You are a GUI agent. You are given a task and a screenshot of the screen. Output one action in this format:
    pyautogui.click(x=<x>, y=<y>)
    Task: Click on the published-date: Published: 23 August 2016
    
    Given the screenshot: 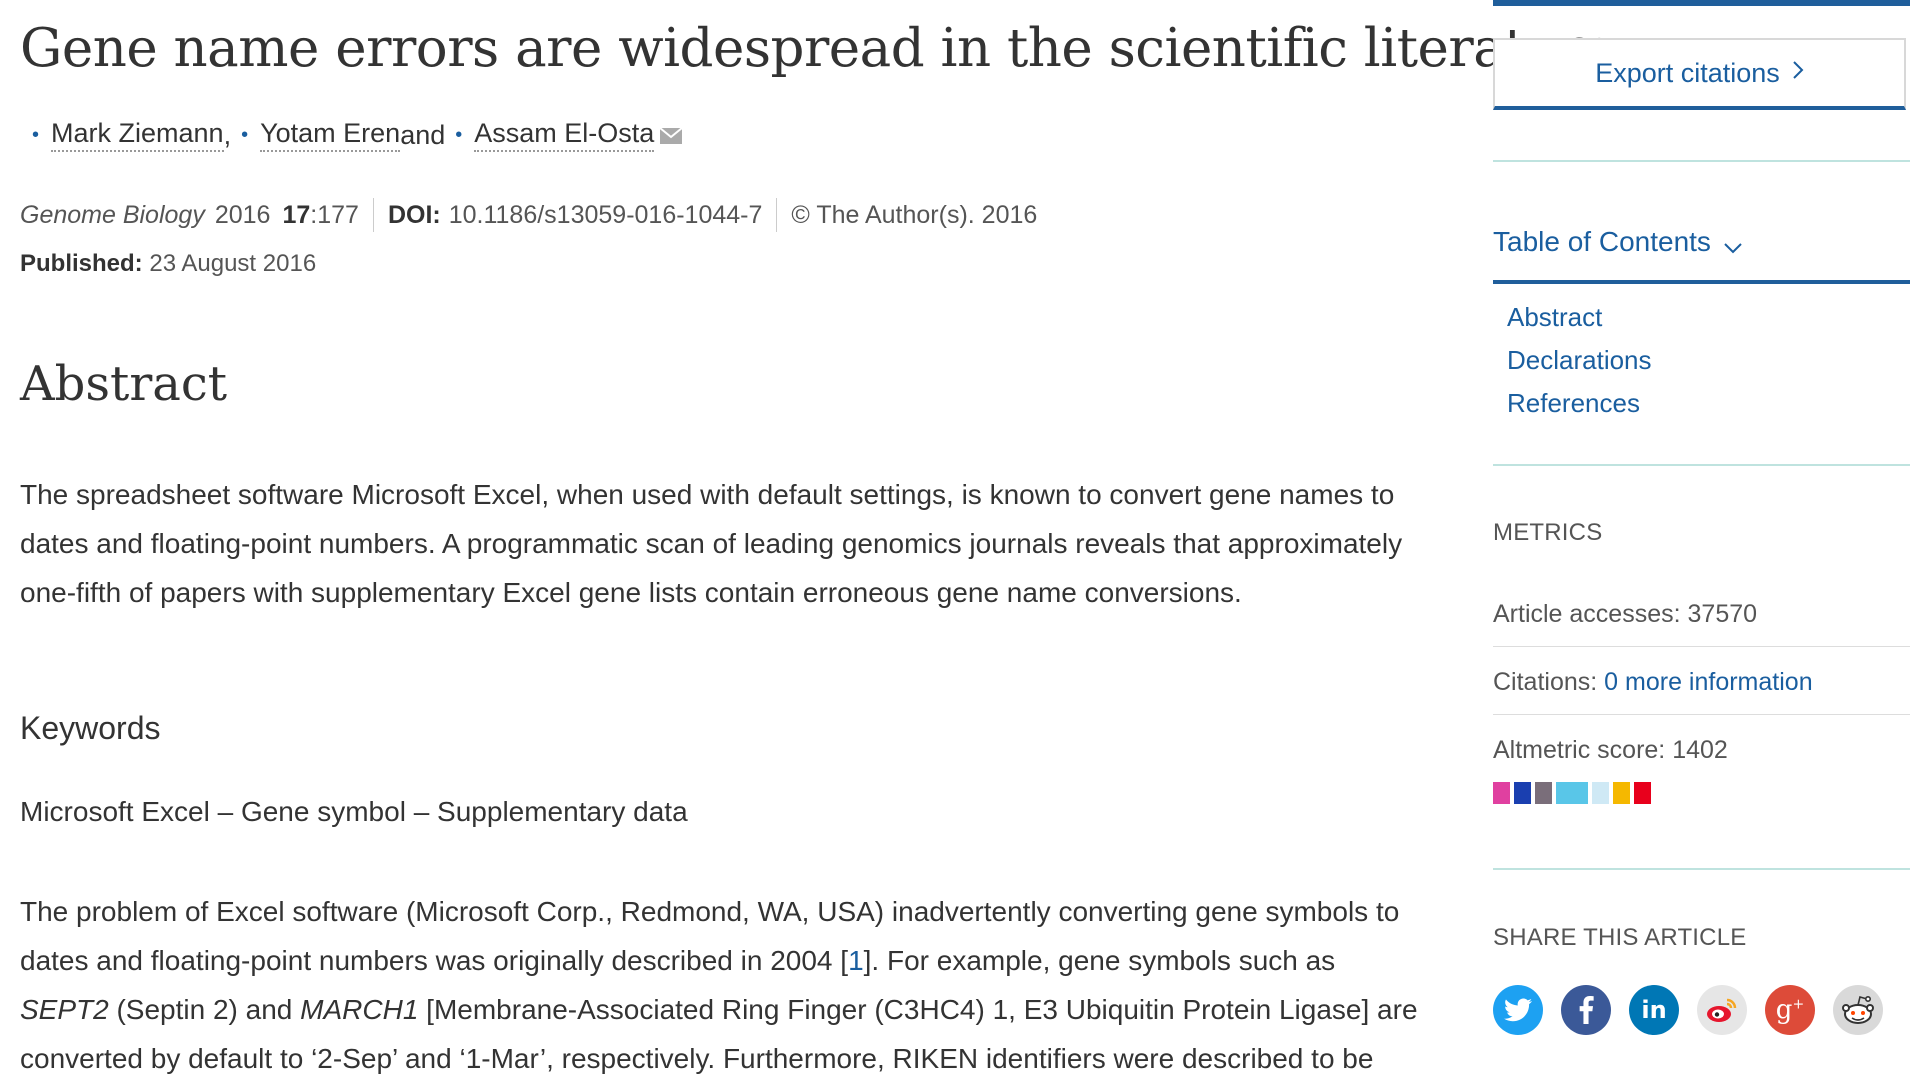 What is the action you would take?
    pyautogui.click(x=168, y=264)
    